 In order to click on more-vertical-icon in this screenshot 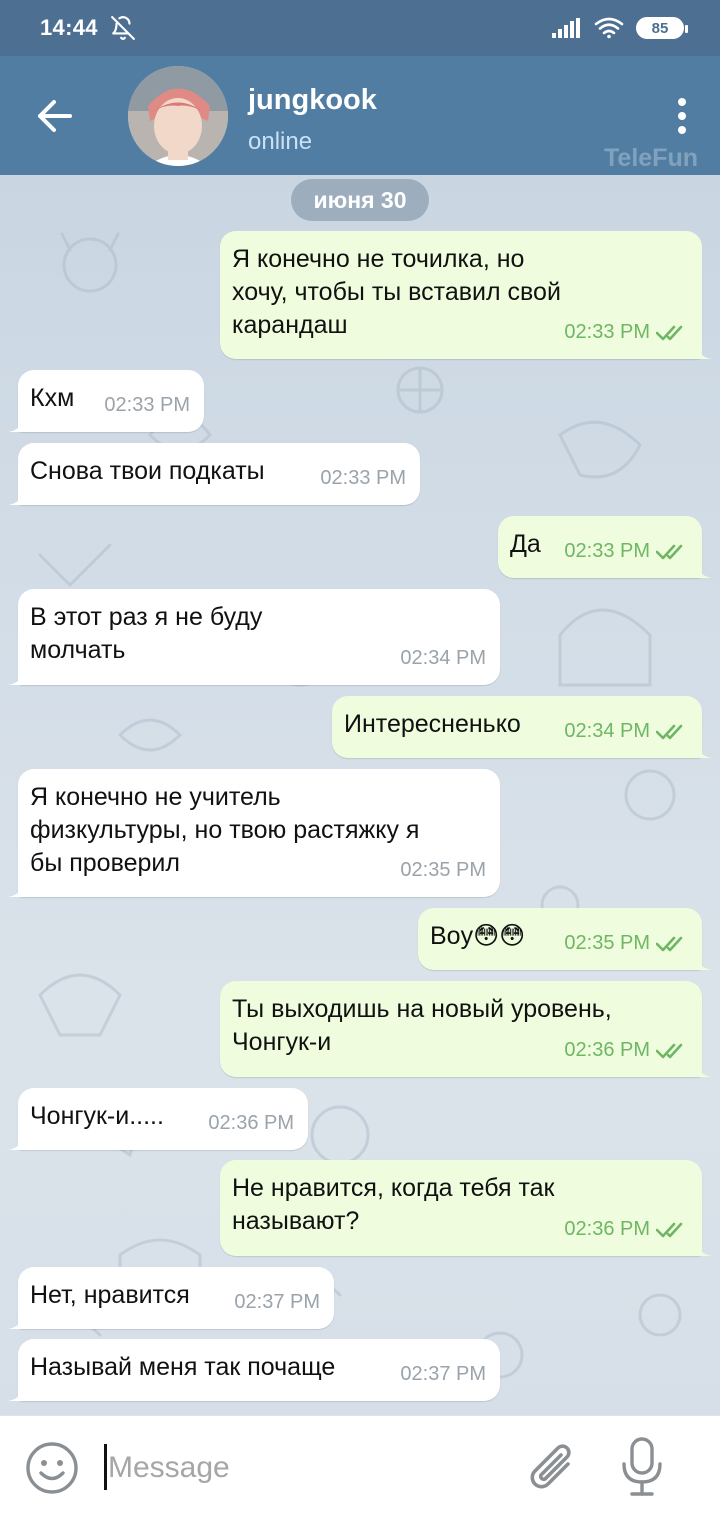, I will do `click(682, 116)`.